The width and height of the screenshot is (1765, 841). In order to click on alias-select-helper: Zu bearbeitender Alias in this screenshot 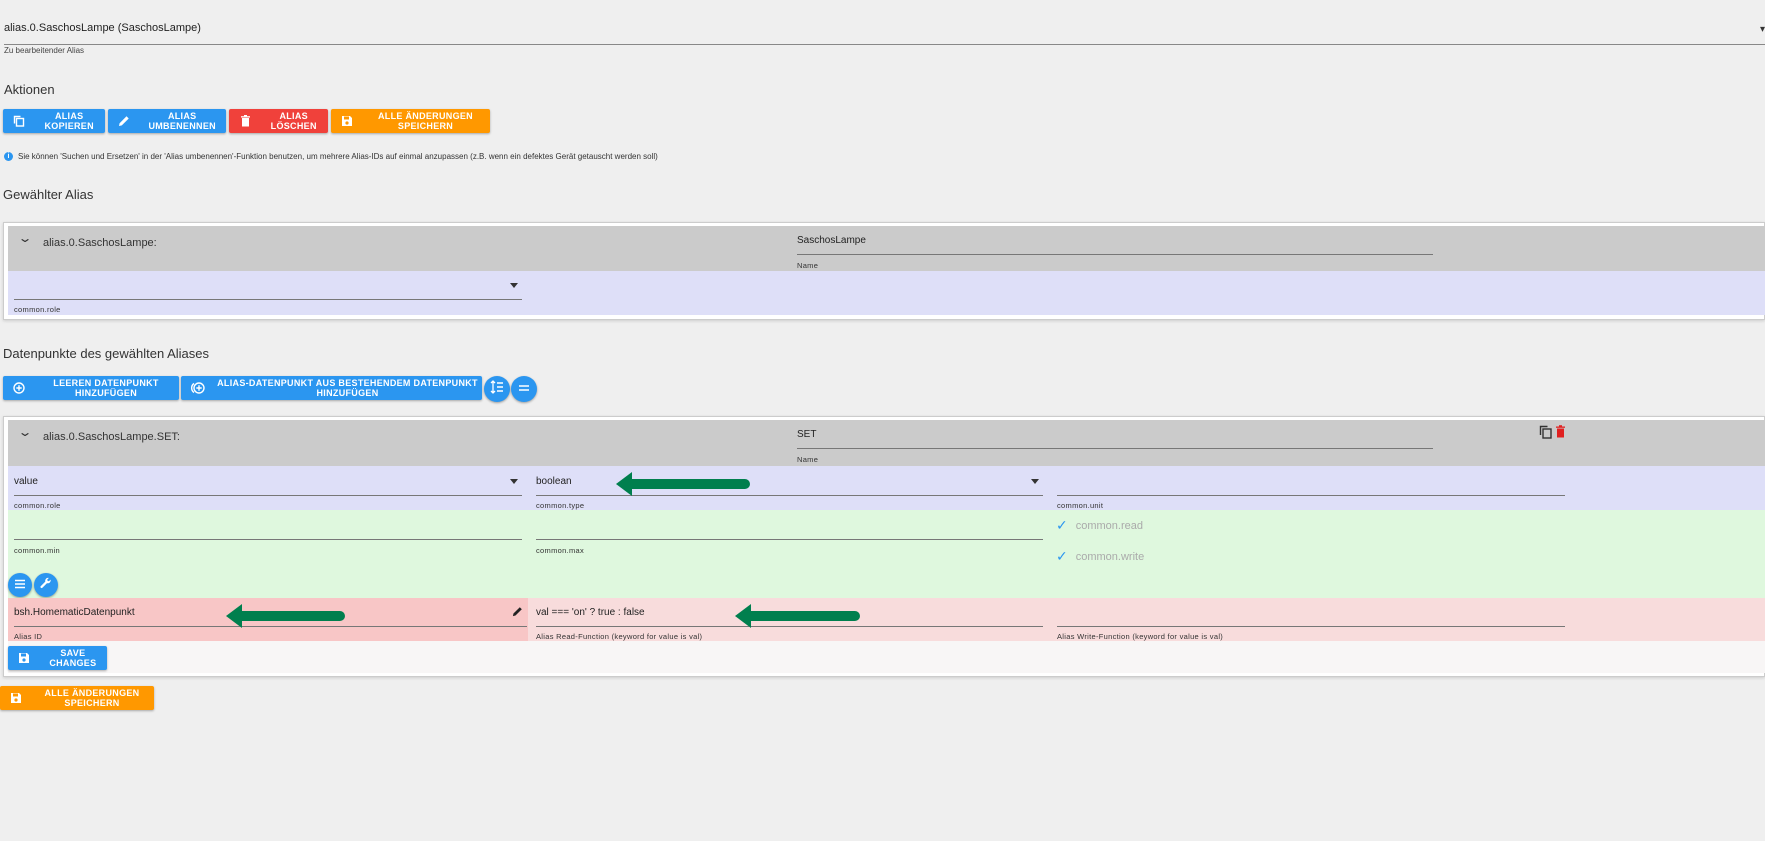, I will do `click(44, 50)`.